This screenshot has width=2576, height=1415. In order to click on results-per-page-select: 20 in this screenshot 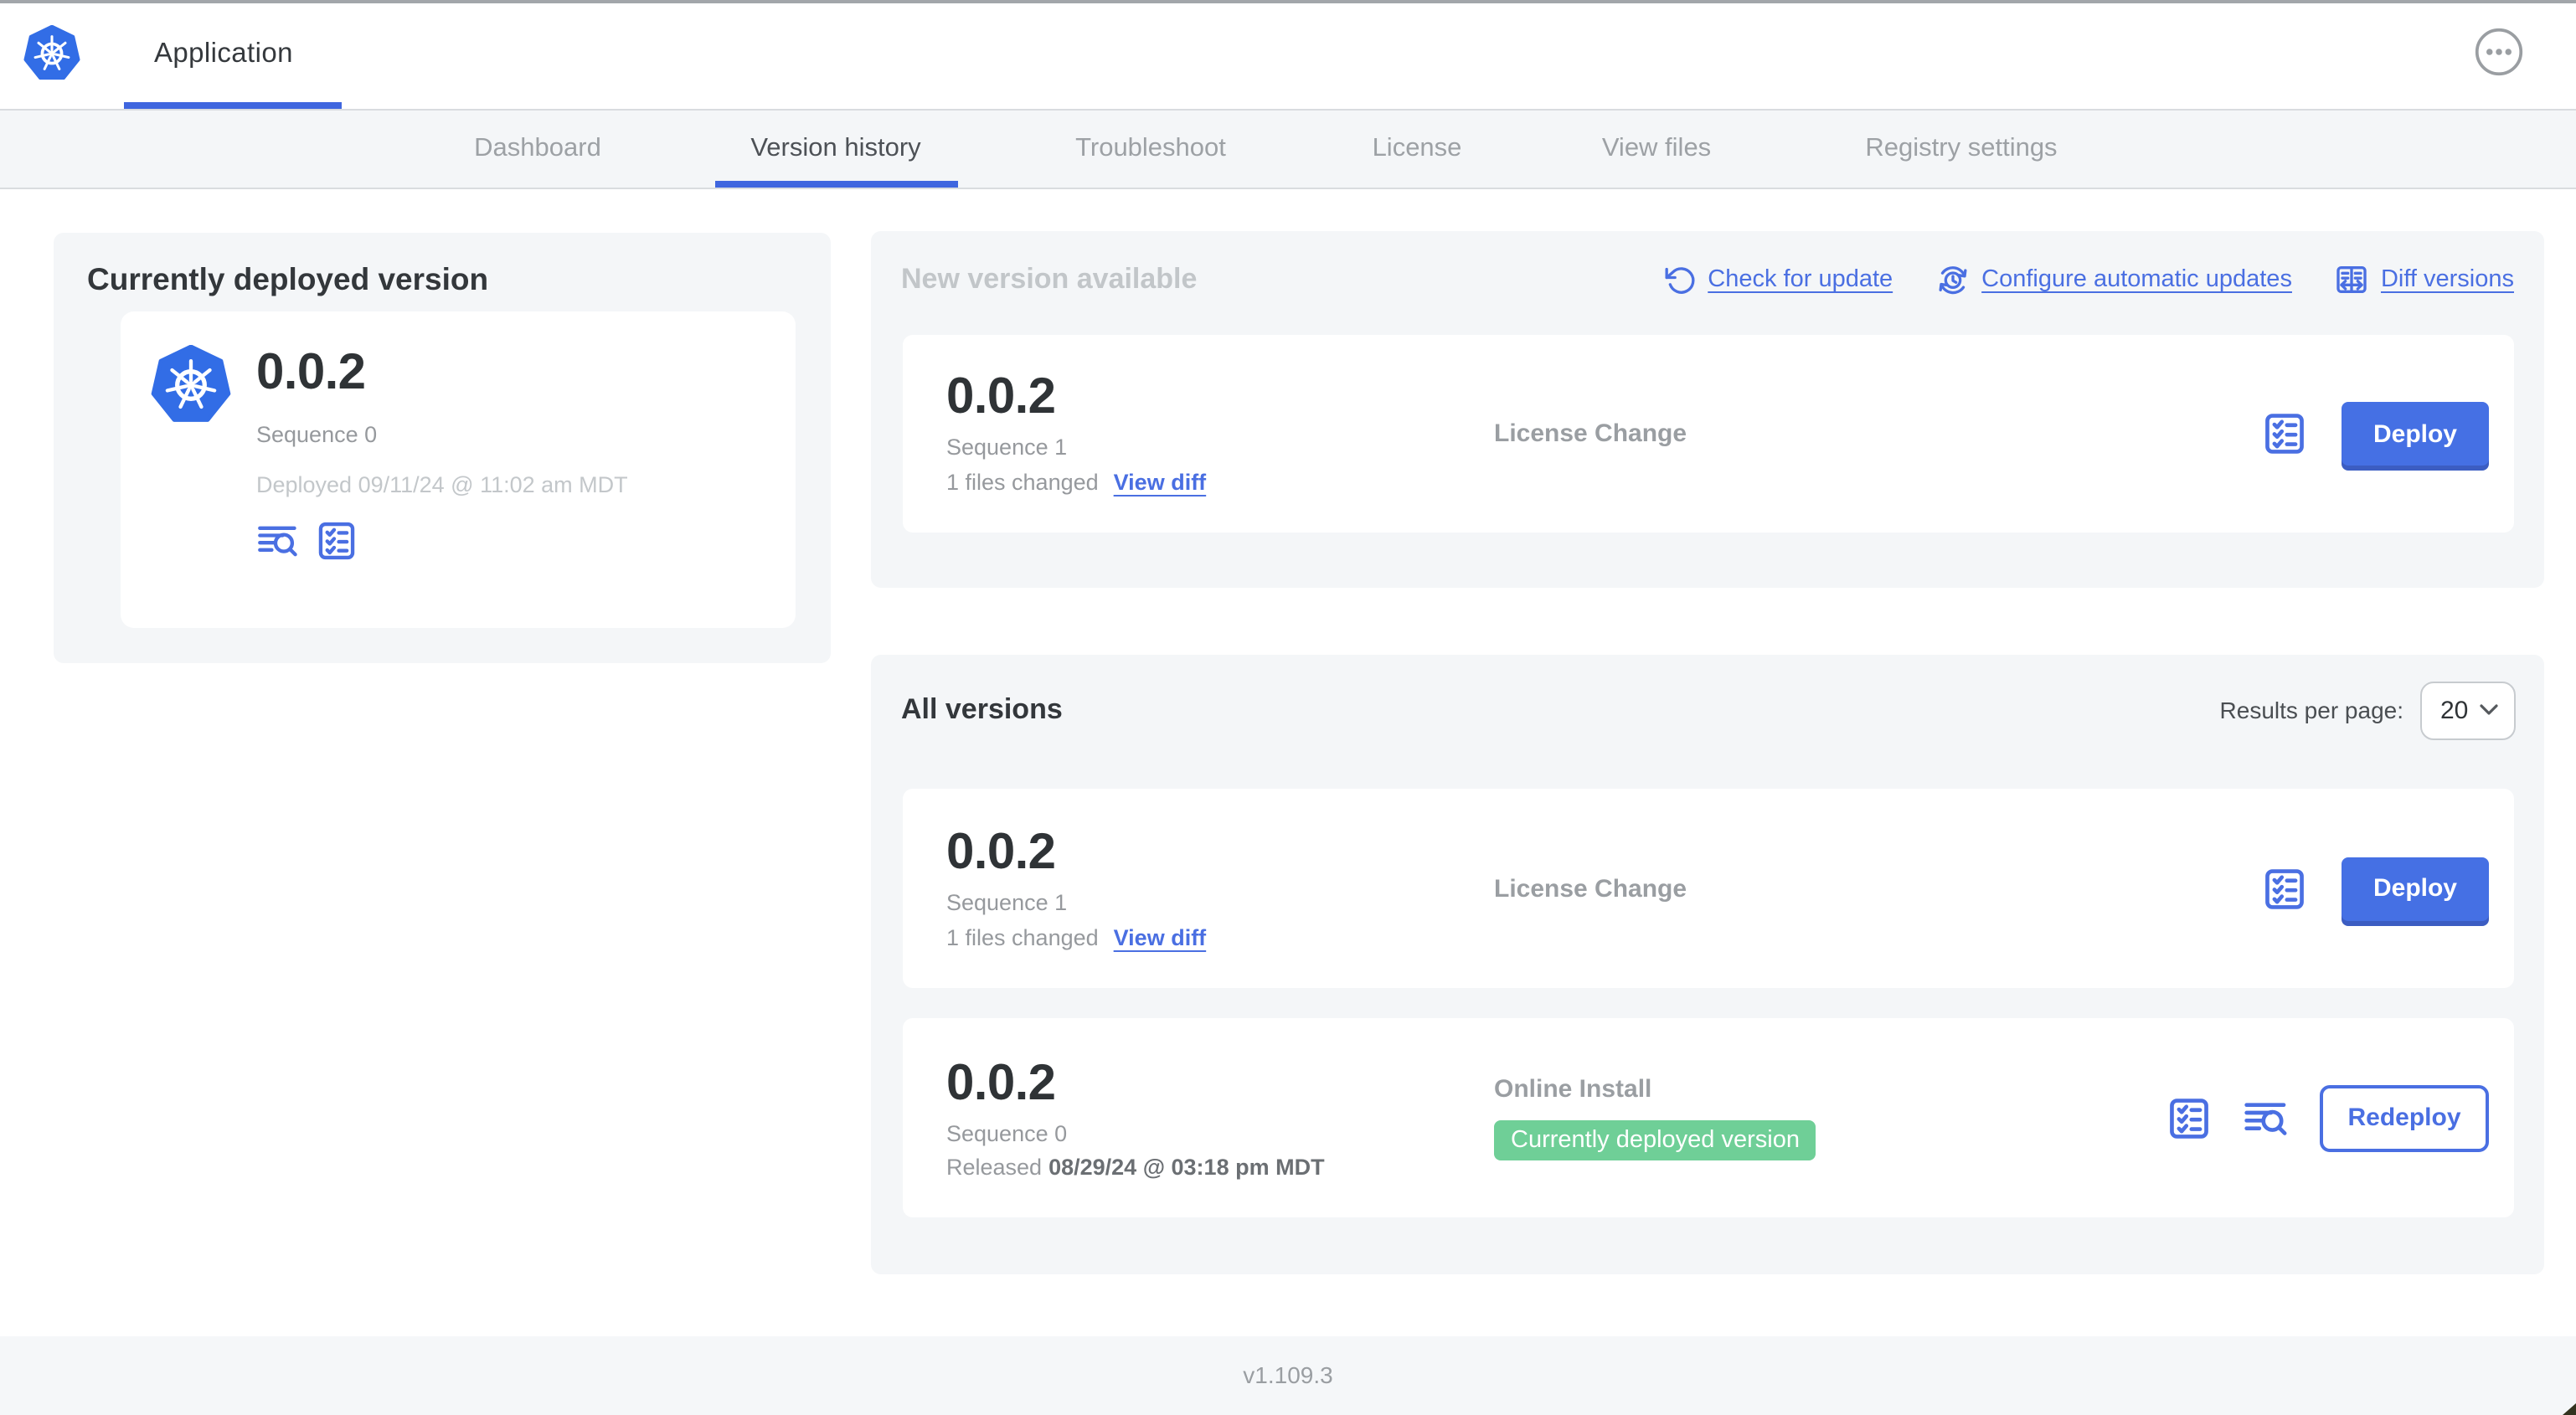, I will do `click(2468, 710)`.